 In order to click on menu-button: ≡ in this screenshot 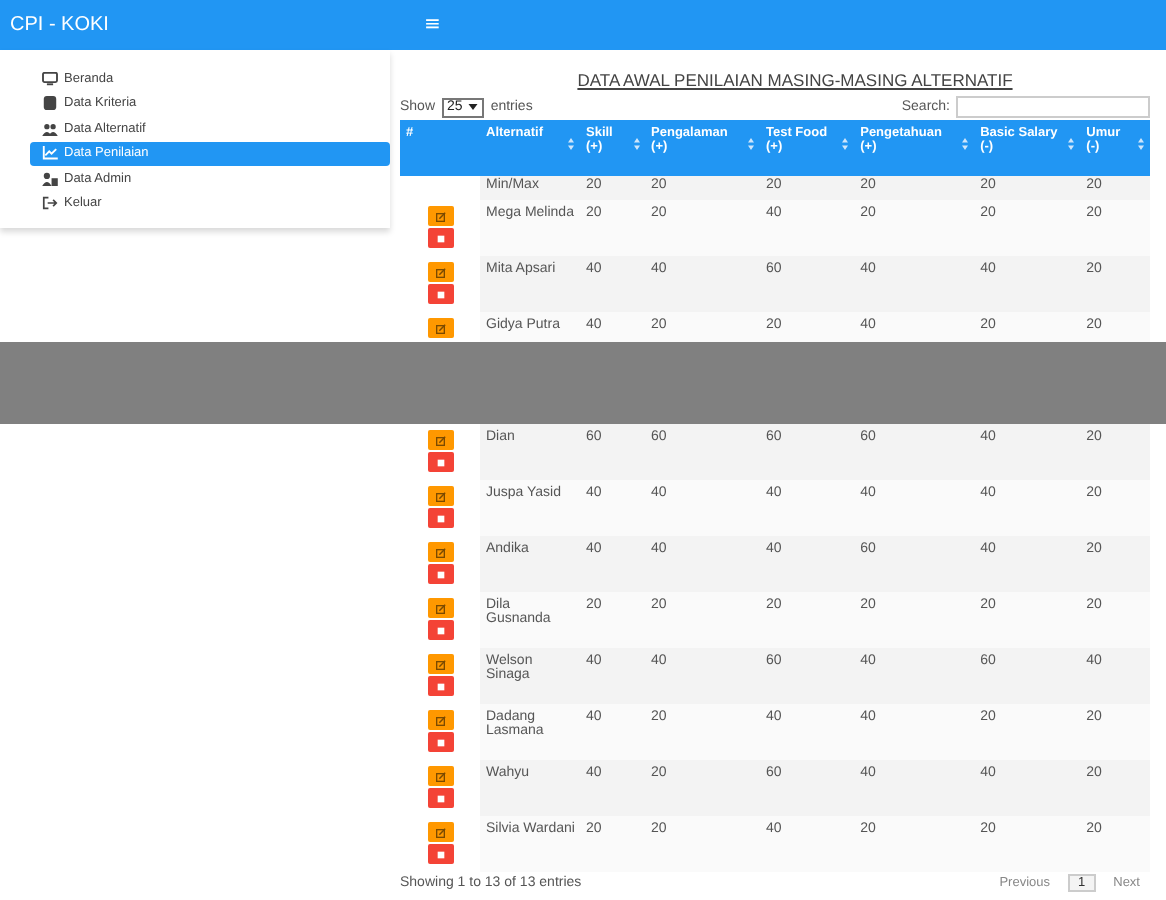, I will do `click(432, 25)`.